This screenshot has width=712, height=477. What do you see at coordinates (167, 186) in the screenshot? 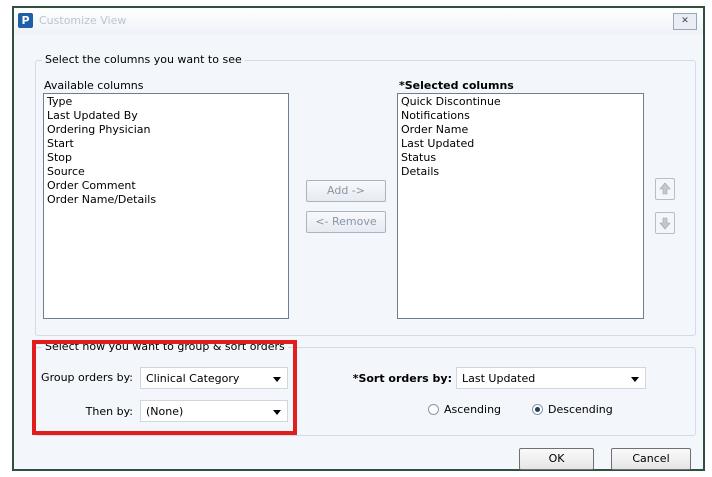
I see `list-item: Order Comment` at bounding box center [167, 186].